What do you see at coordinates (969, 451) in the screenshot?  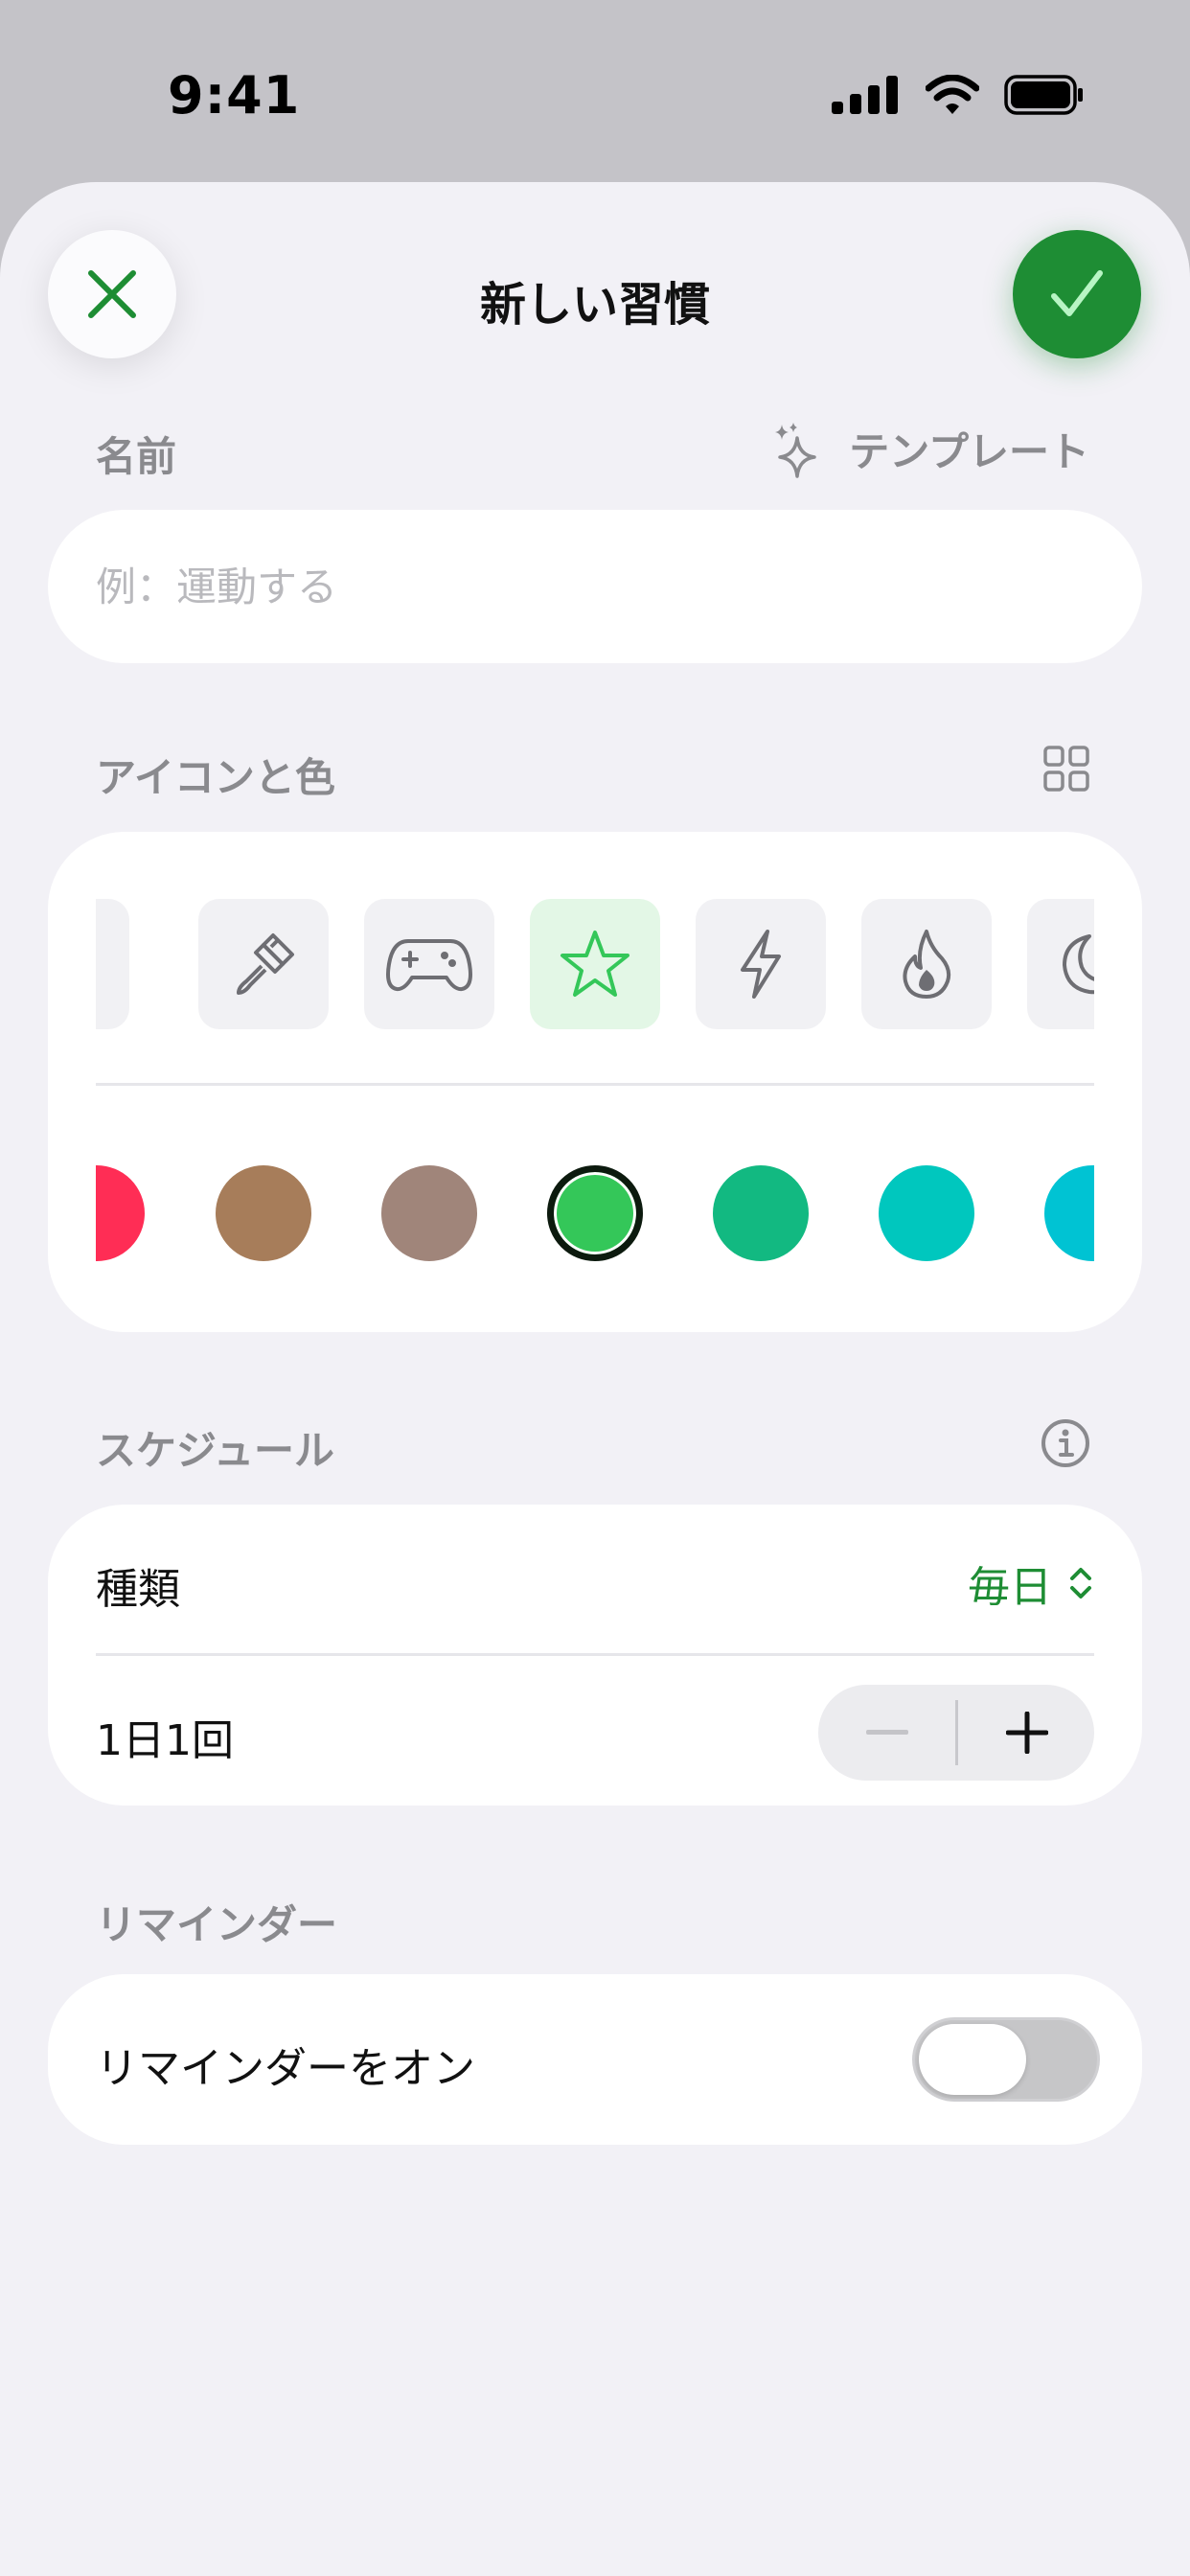 I see `template-label: テンプレート` at bounding box center [969, 451].